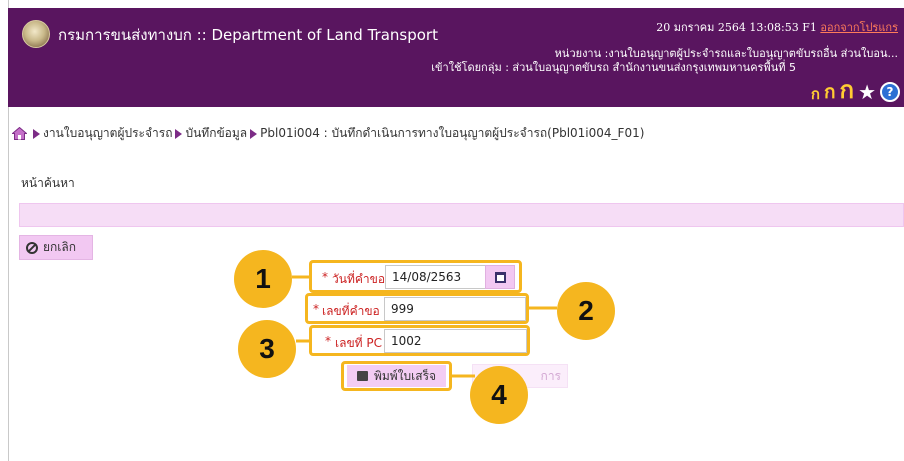  I want to click on font-size-medium-button: ก, so click(830, 92).